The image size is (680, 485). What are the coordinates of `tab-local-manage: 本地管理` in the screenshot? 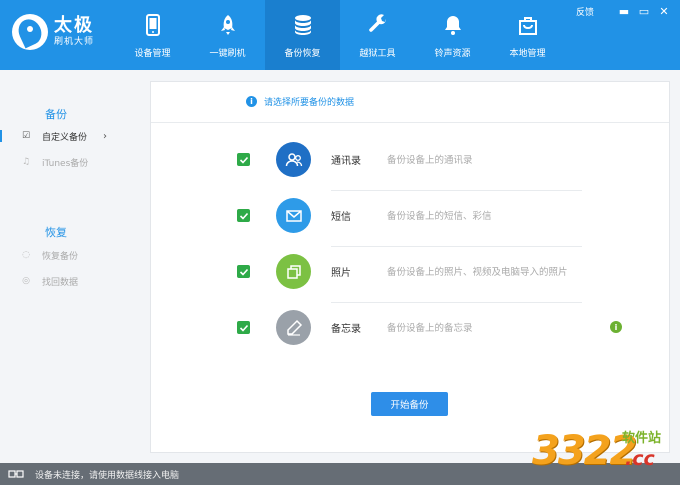 It's located at (527, 35).